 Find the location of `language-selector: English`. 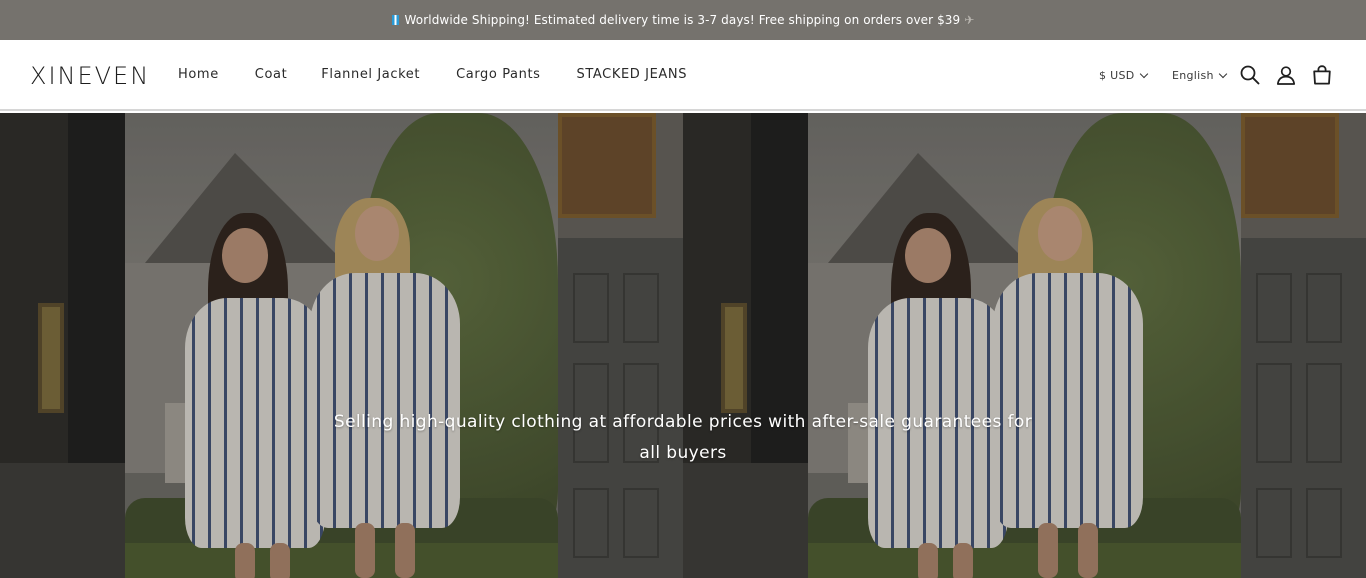

language-selector: English is located at coordinates (1200, 75).